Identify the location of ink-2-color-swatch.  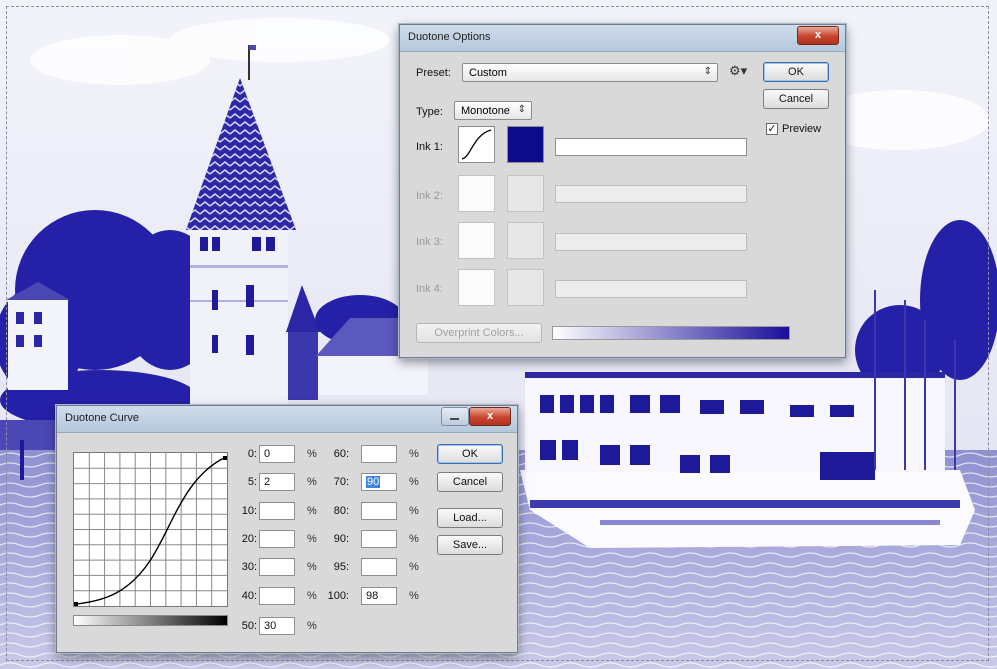
(525, 193).